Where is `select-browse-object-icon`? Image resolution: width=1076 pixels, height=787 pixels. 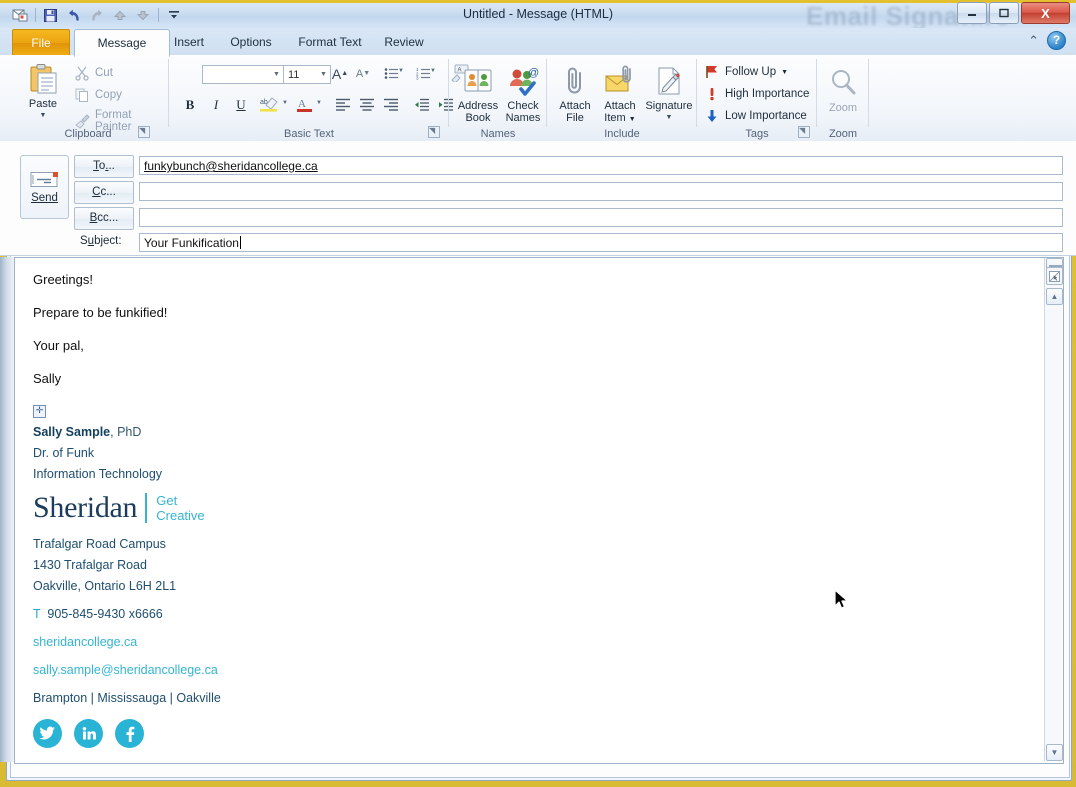
select-browse-object-icon is located at coordinates (1054, 276).